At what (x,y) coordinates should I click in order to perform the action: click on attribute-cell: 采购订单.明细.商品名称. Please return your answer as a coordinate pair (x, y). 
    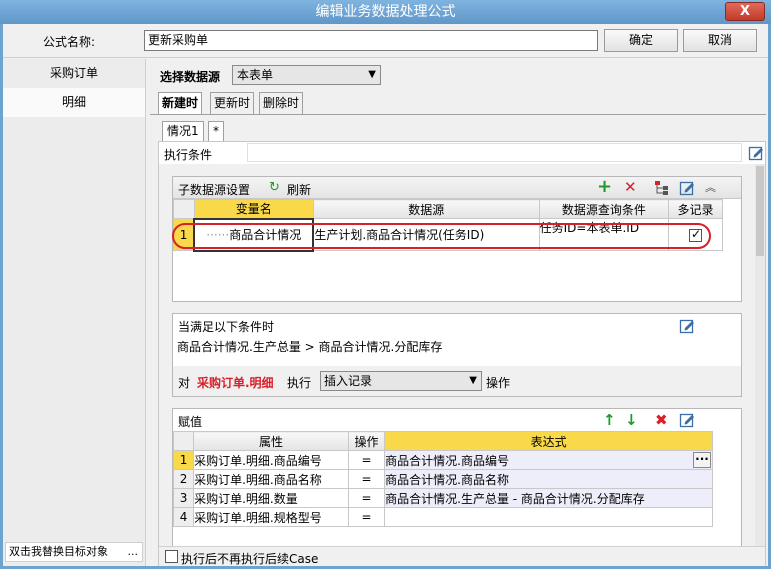
    Looking at the image, I should click on (271, 479).